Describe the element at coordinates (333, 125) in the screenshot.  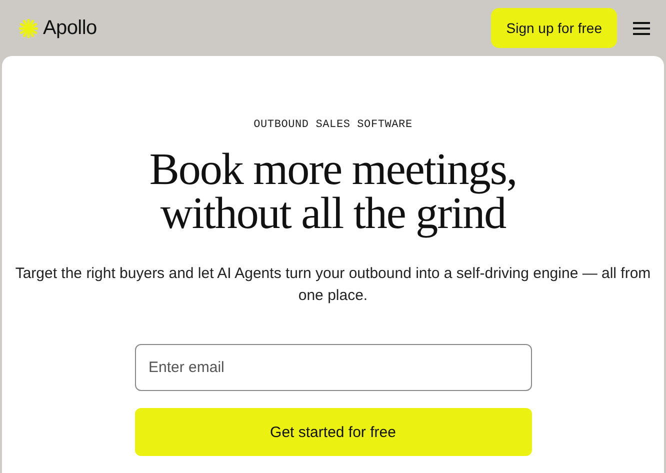
I see `eyebrow-text: OUTBOUND SALES SOFTWARE` at that location.